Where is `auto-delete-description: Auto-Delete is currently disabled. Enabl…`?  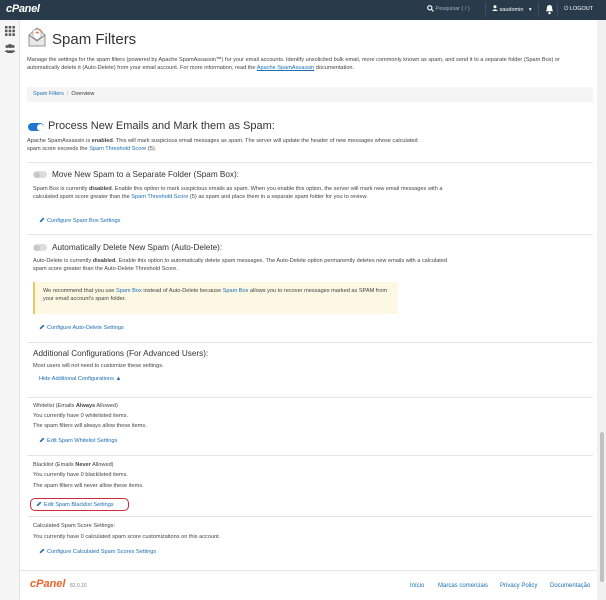 auto-delete-description: Auto-Delete is currently disabled. Enabl… is located at coordinates (240, 265).